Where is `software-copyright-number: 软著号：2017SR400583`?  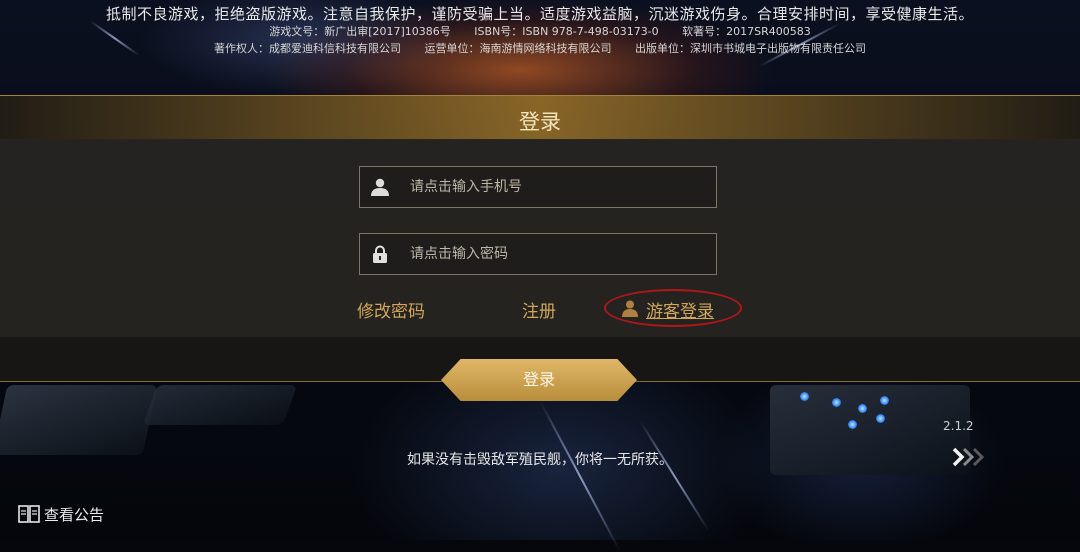
software-copyright-number: 软著号：2017SR400583 is located at coordinates (746, 31).